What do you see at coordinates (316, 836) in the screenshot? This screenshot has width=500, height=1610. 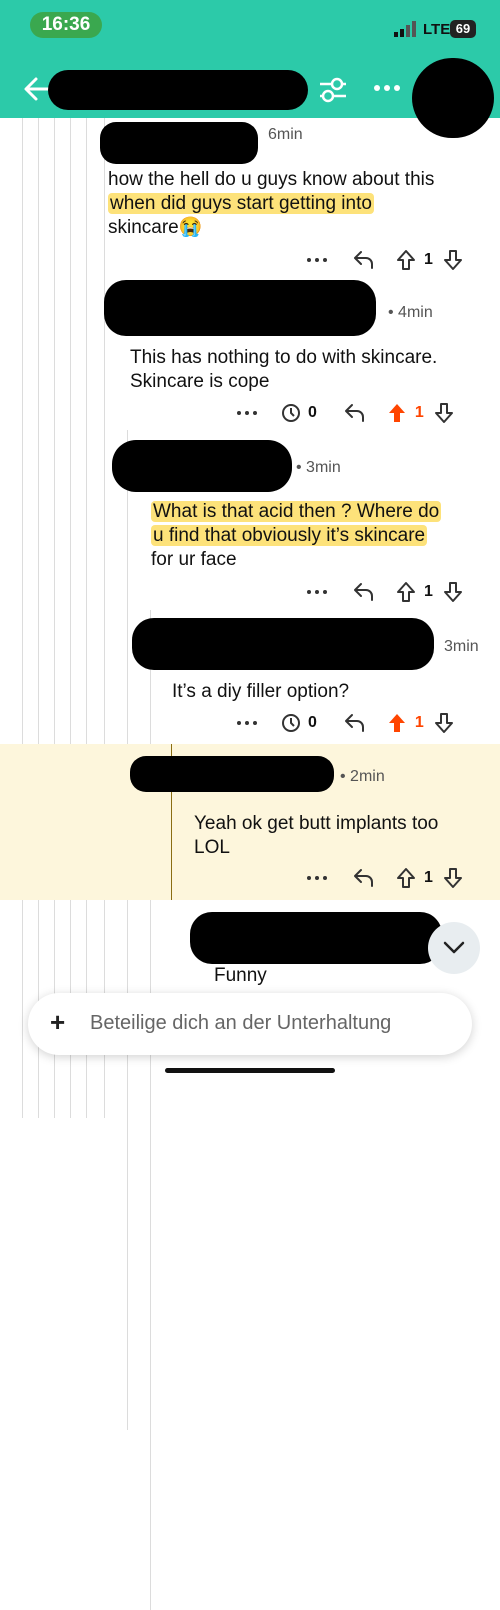 I see `comment-body: Yeah ok get butt implants too LOL` at bounding box center [316, 836].